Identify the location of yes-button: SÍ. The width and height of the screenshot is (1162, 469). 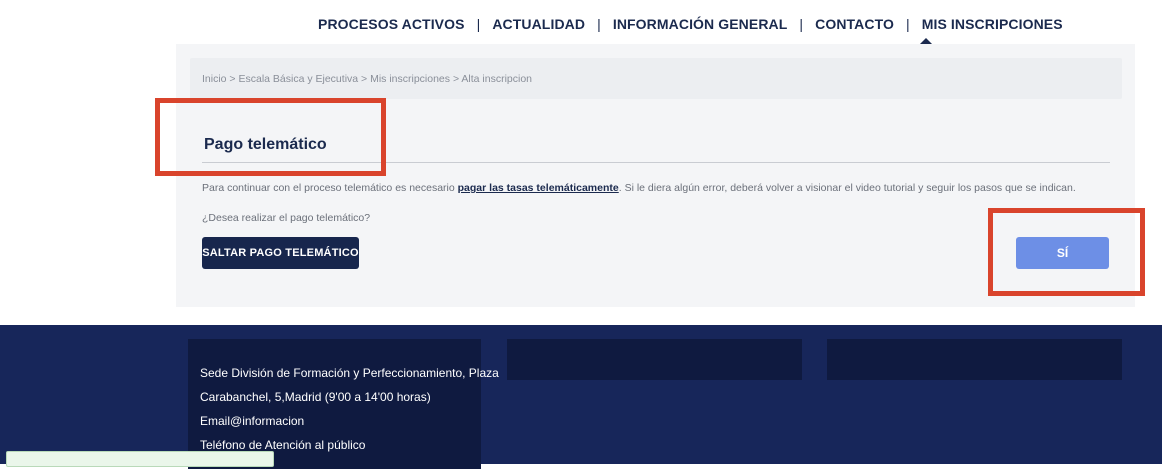
(1062, 253).